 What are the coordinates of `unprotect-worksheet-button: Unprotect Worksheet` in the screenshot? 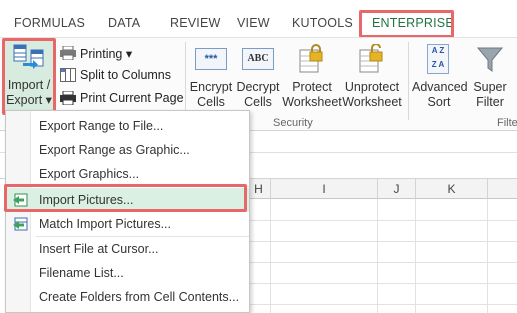 It's located at (372, 80).